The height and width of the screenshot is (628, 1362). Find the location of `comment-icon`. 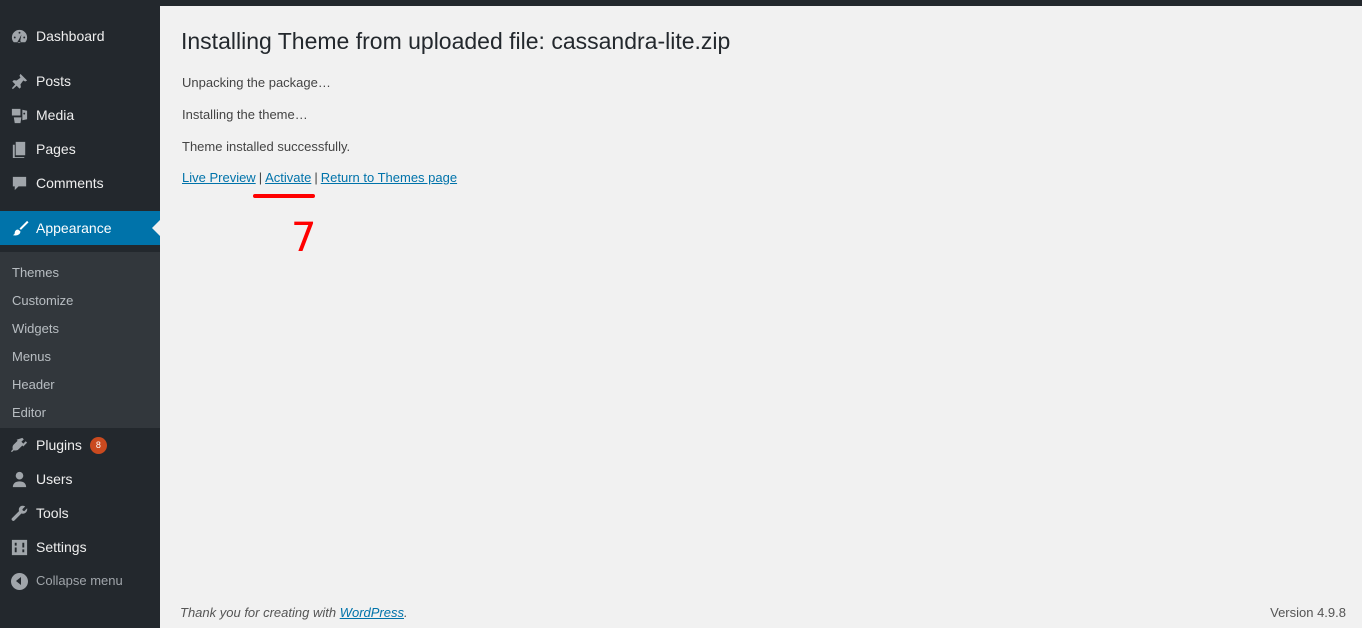

comment-icon is located at coordinates (18, 183).